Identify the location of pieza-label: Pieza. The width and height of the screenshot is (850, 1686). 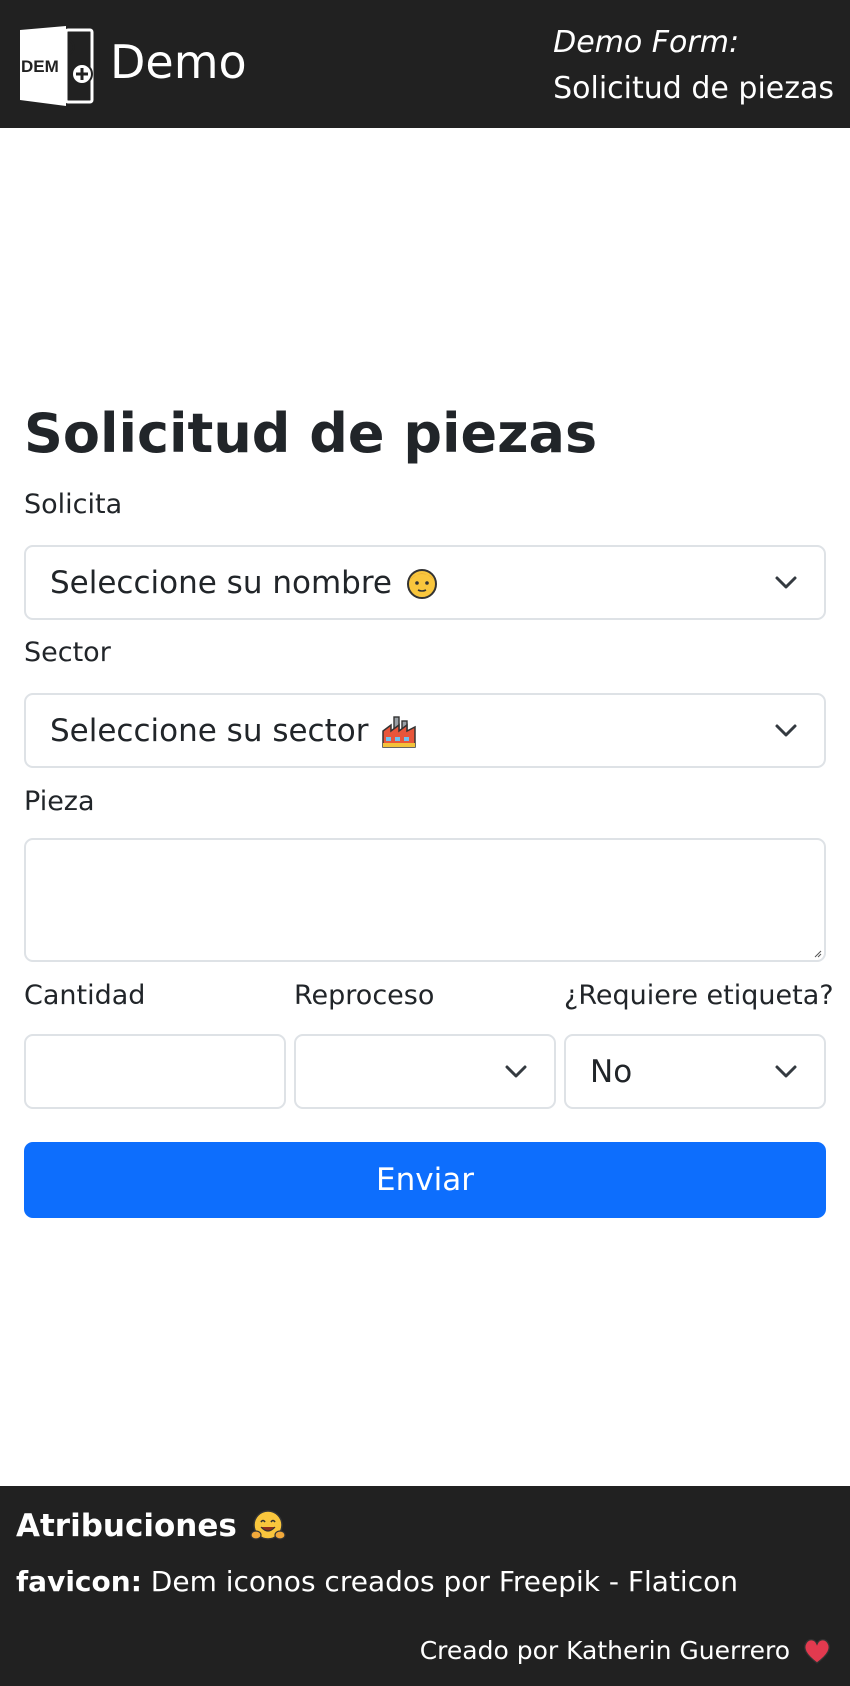
(59, 801).